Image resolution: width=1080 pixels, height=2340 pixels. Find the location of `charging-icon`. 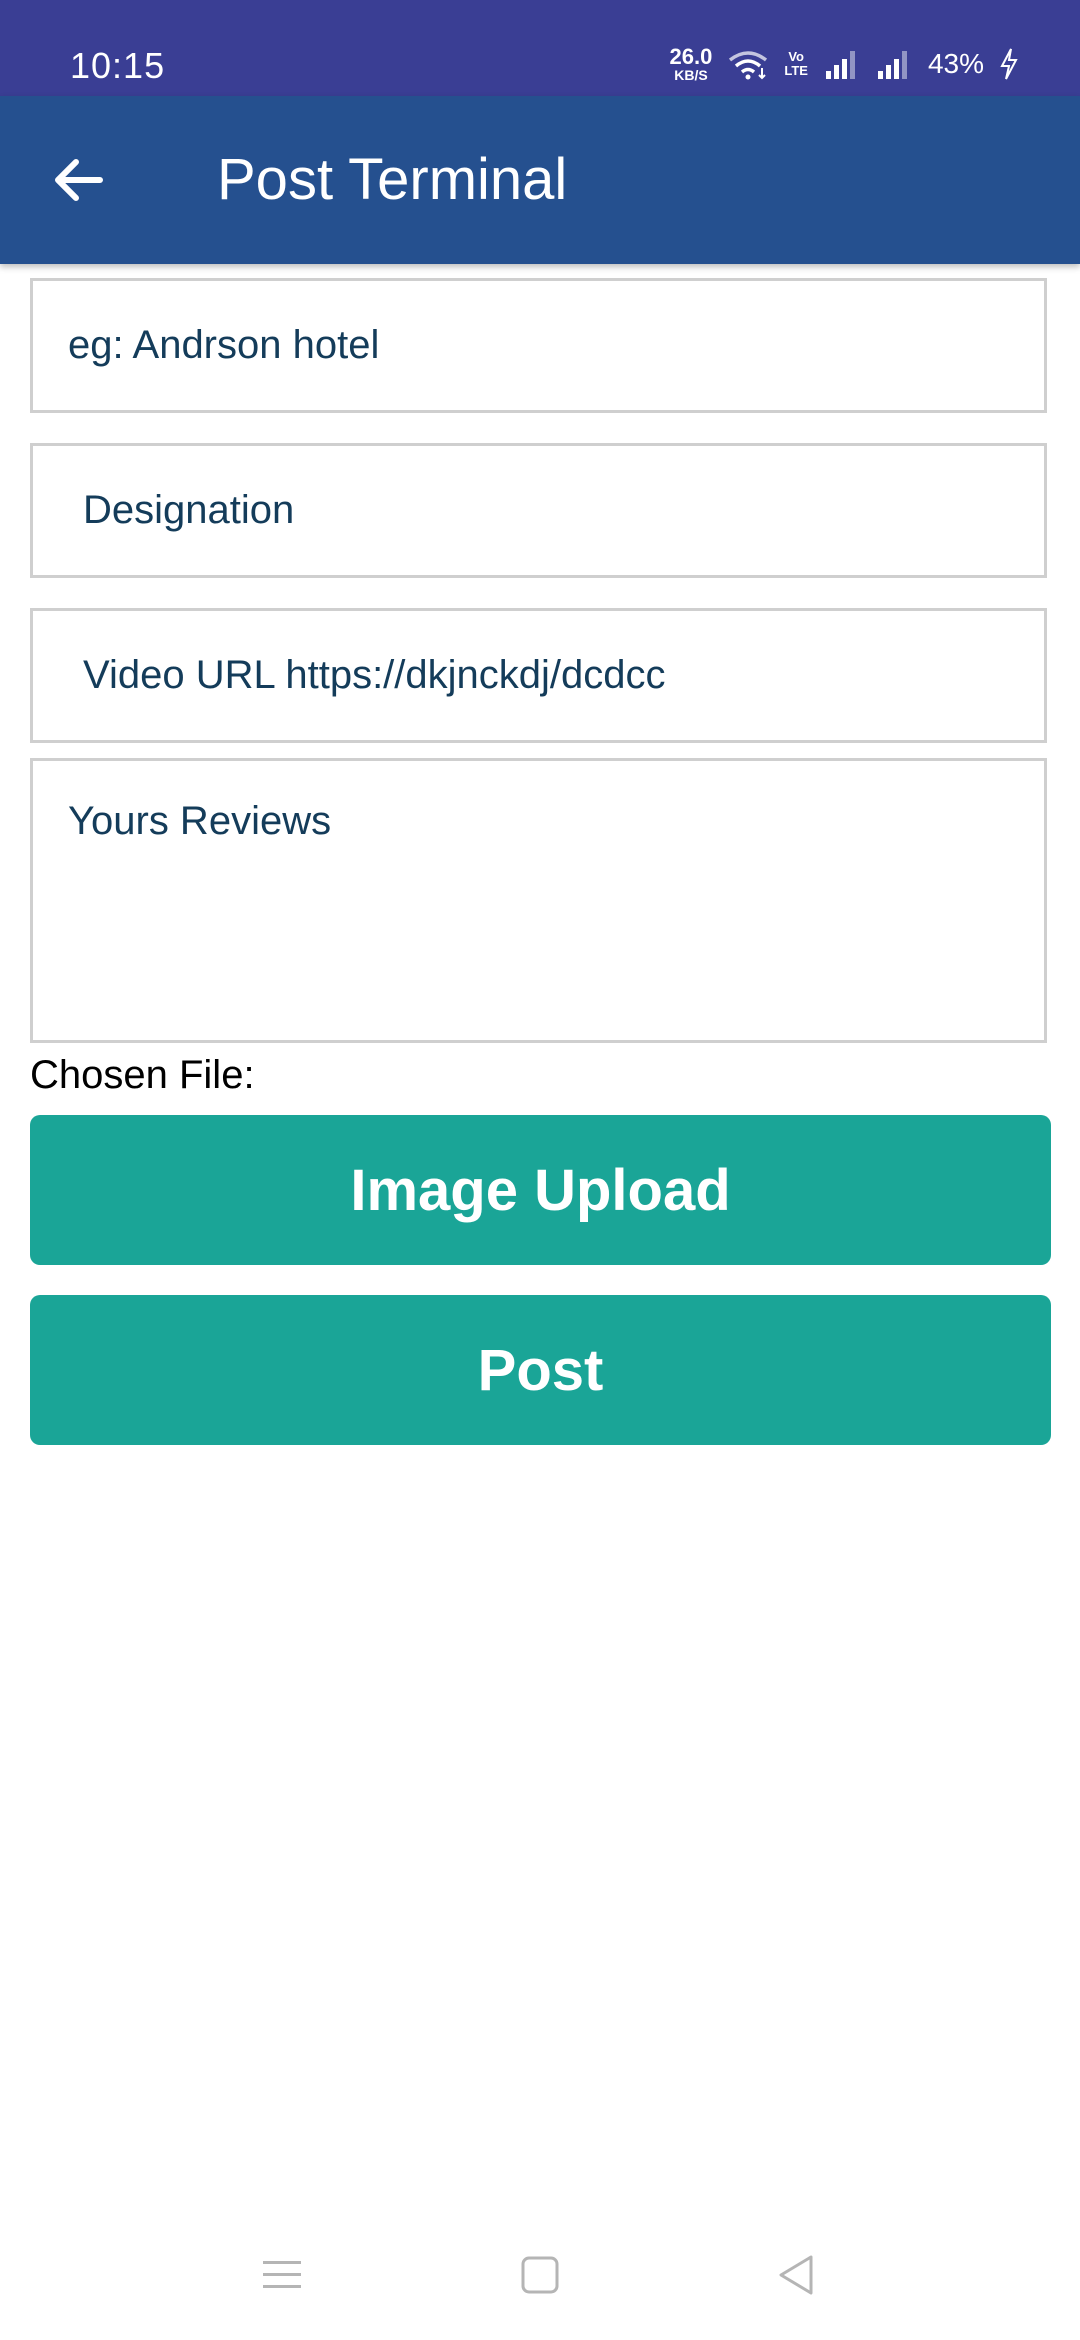

charging-icon is located at coordinates (1009, 64).